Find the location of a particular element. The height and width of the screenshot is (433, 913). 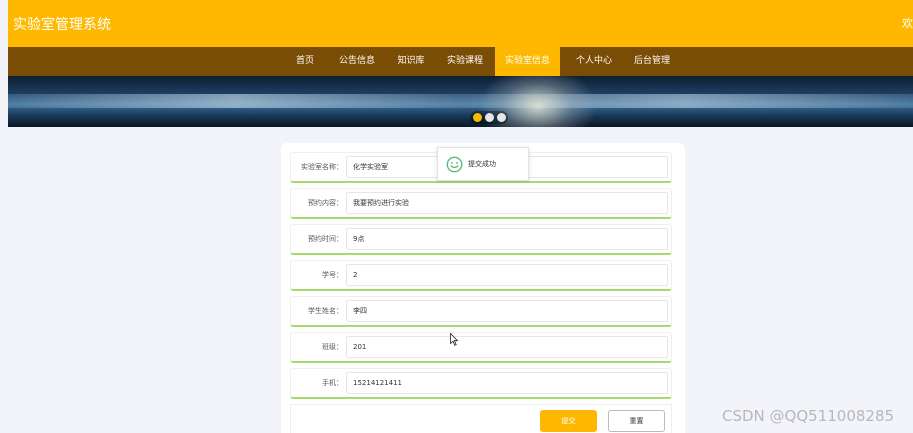

student-id-label: 学号： is located at coordinates (332, 275).